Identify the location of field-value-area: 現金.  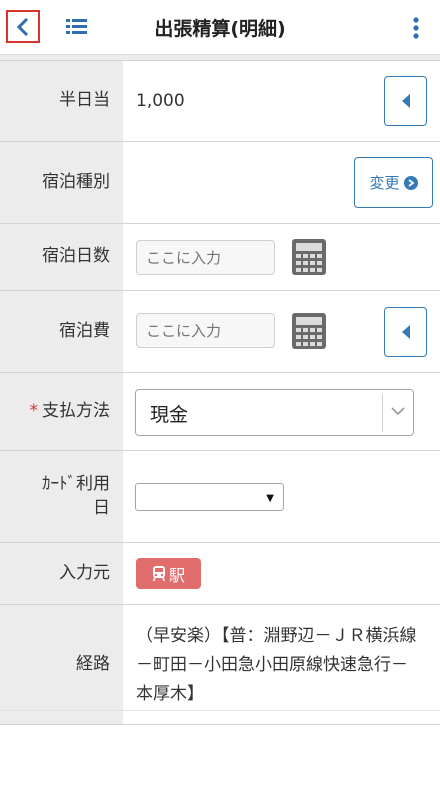
(281, 411).